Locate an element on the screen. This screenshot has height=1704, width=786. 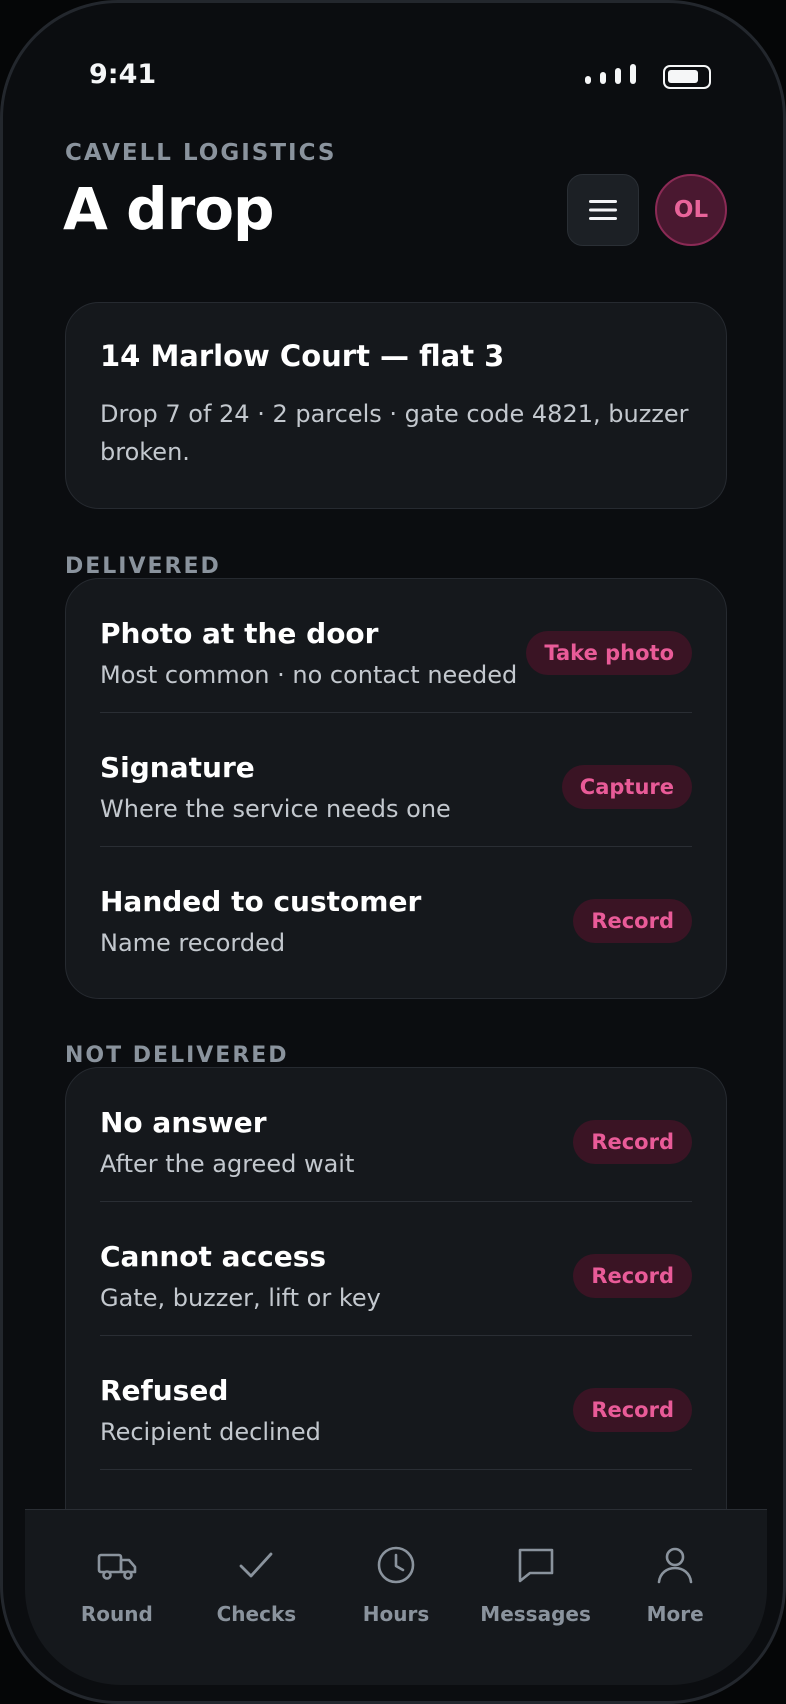
section-label-not-delivered: NOT DELIVERED is located at coordinates (177, 1055).